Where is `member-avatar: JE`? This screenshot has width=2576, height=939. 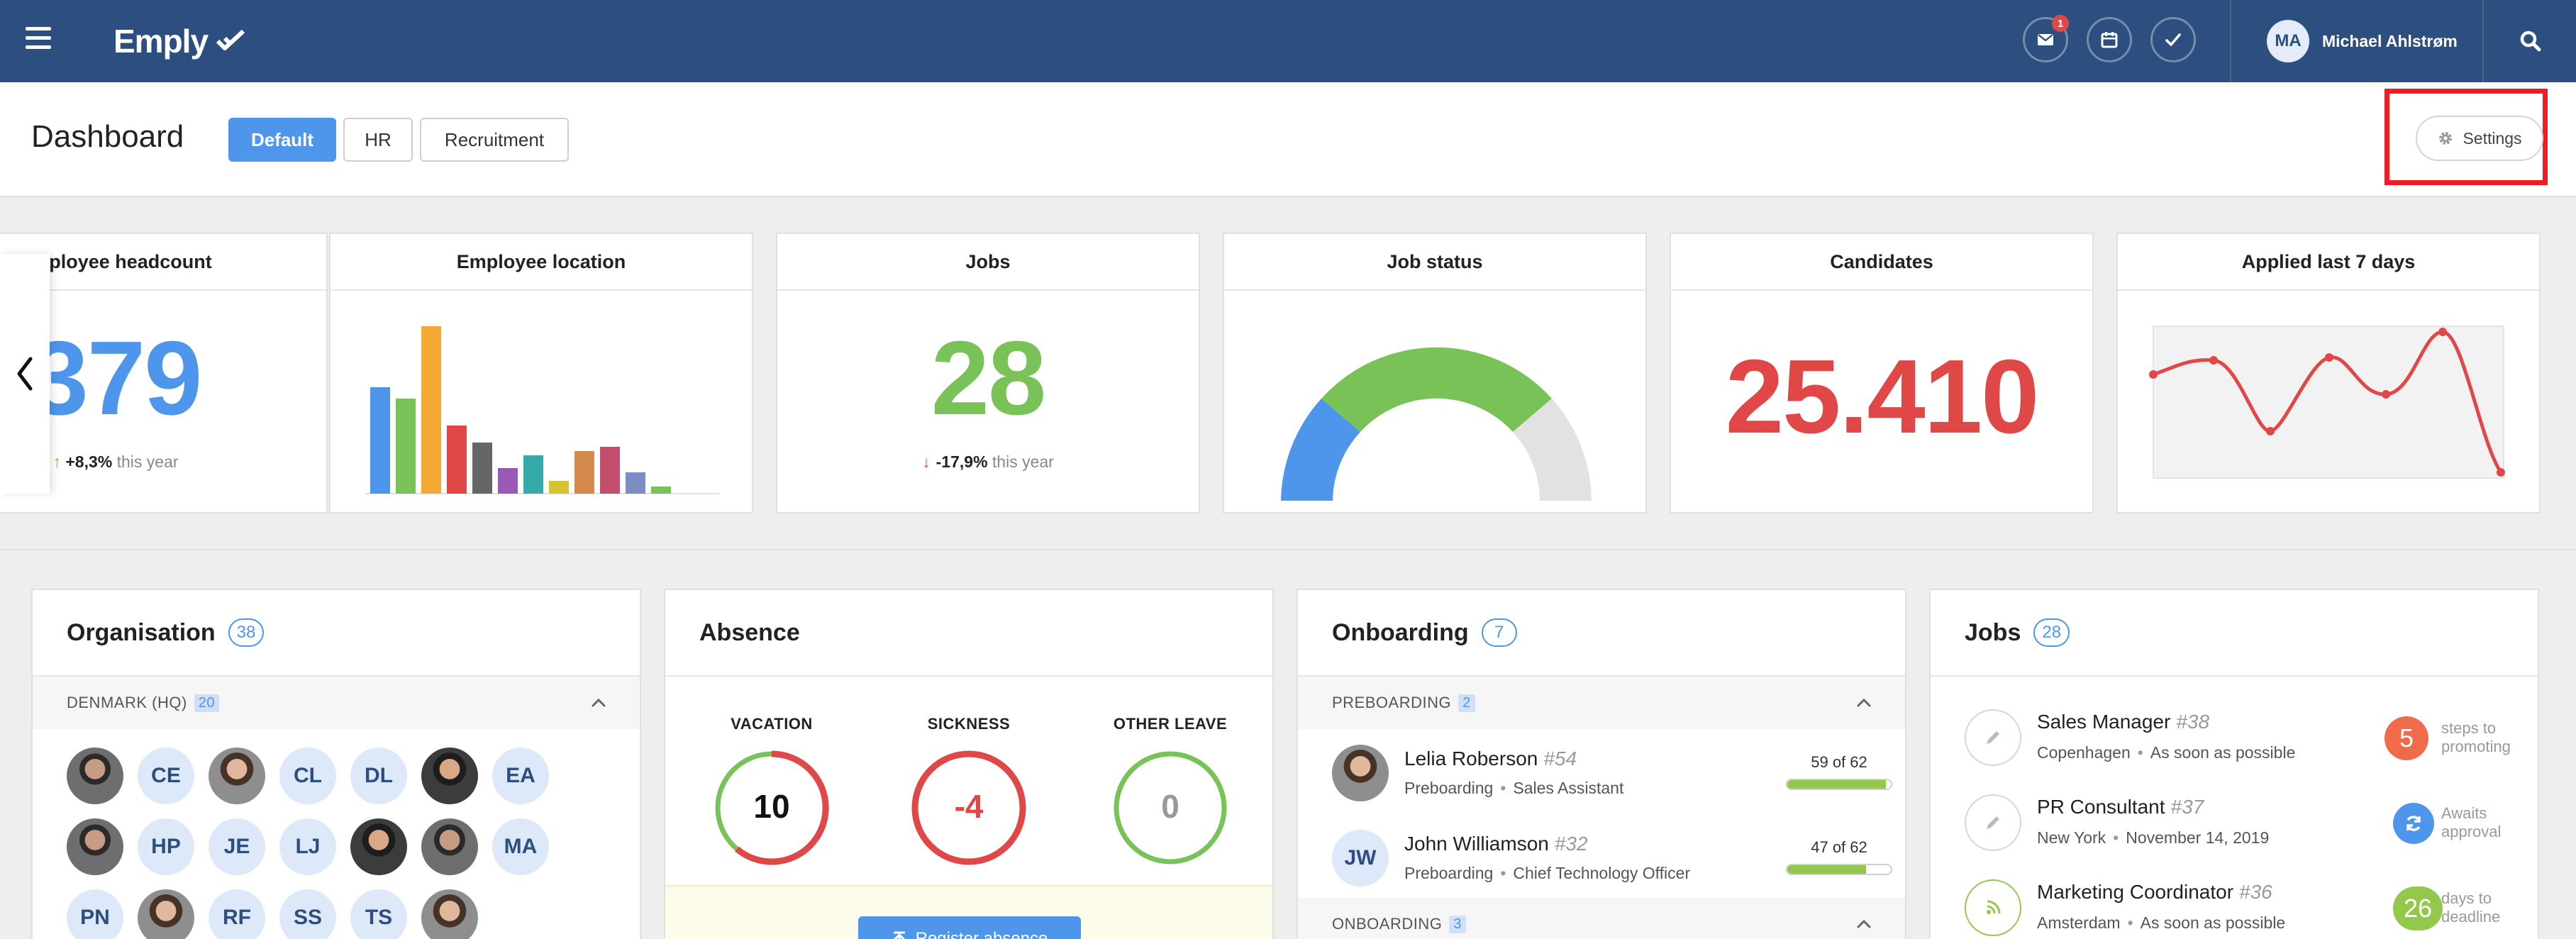
member-avatar: JE is located at coordinates (237, 846).